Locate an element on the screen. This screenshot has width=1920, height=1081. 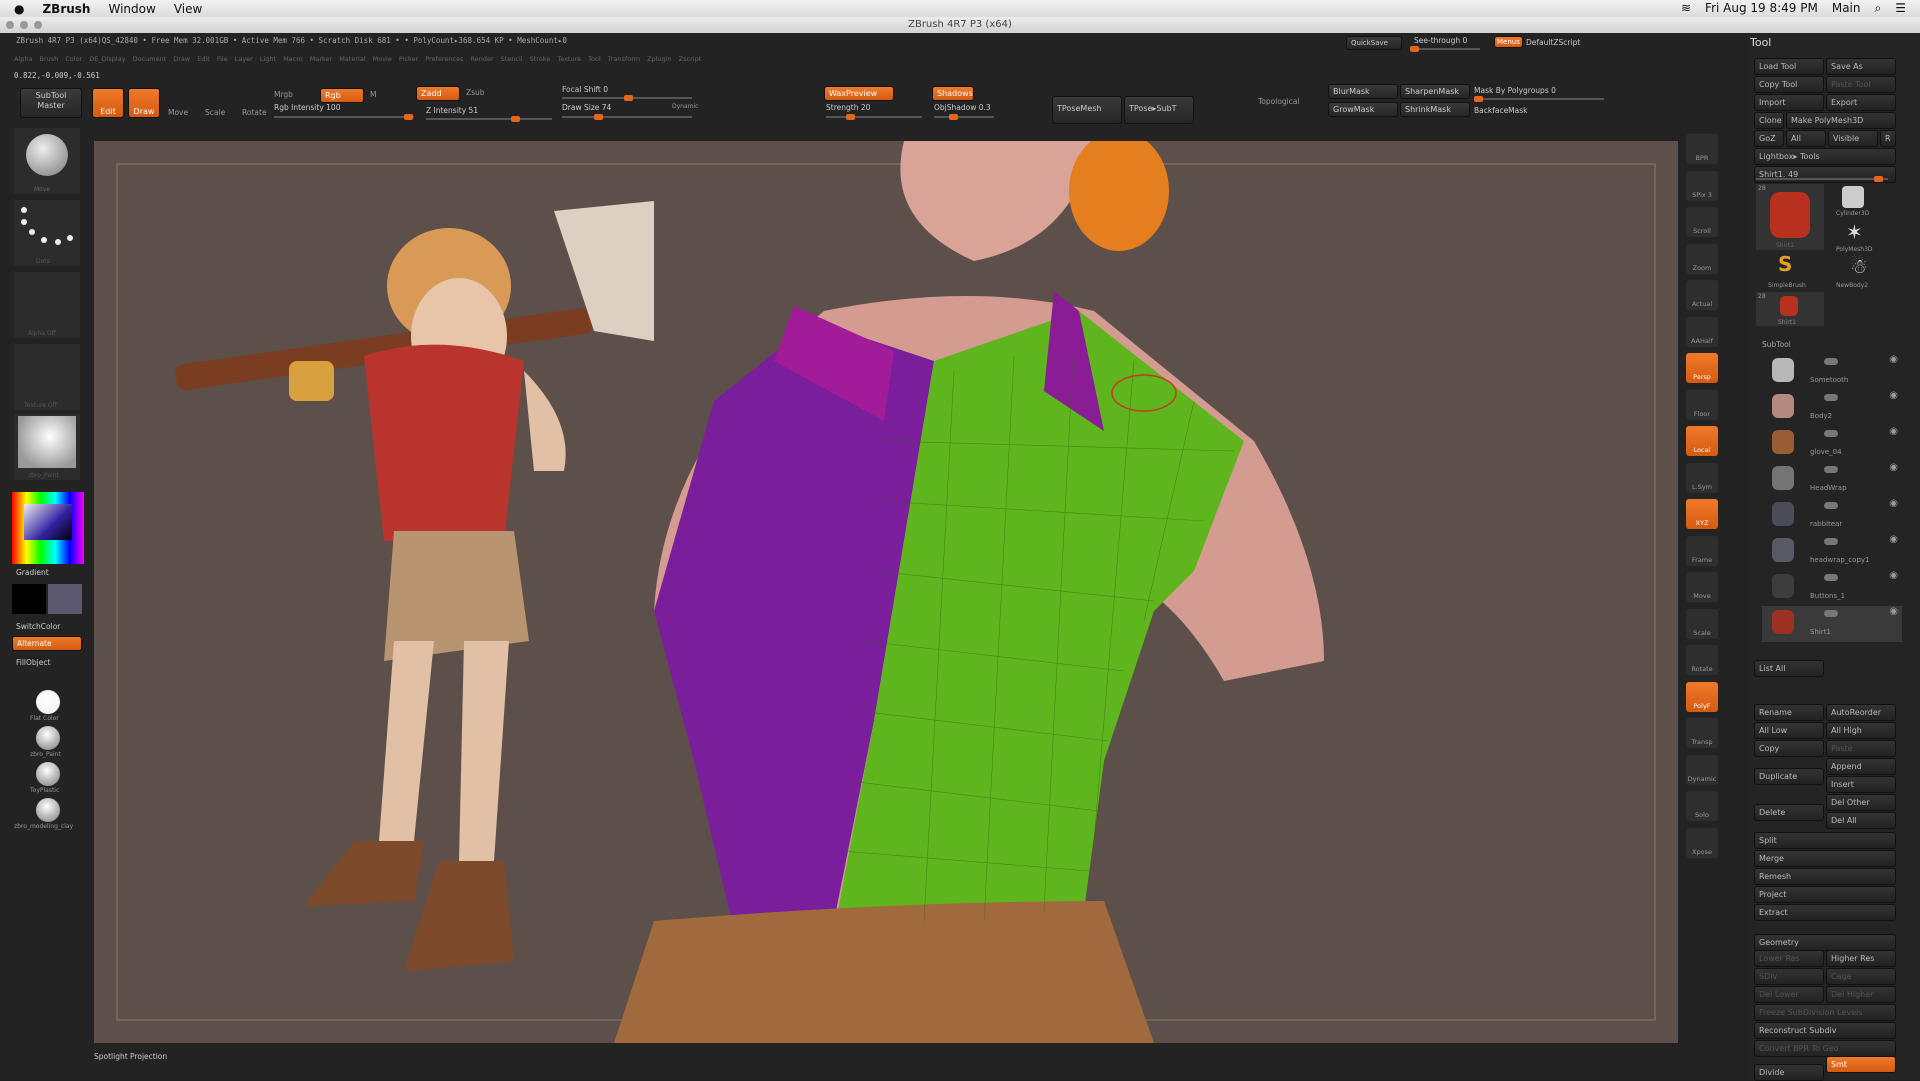
menu-movie: Movie is located at coordinates (382, 59).